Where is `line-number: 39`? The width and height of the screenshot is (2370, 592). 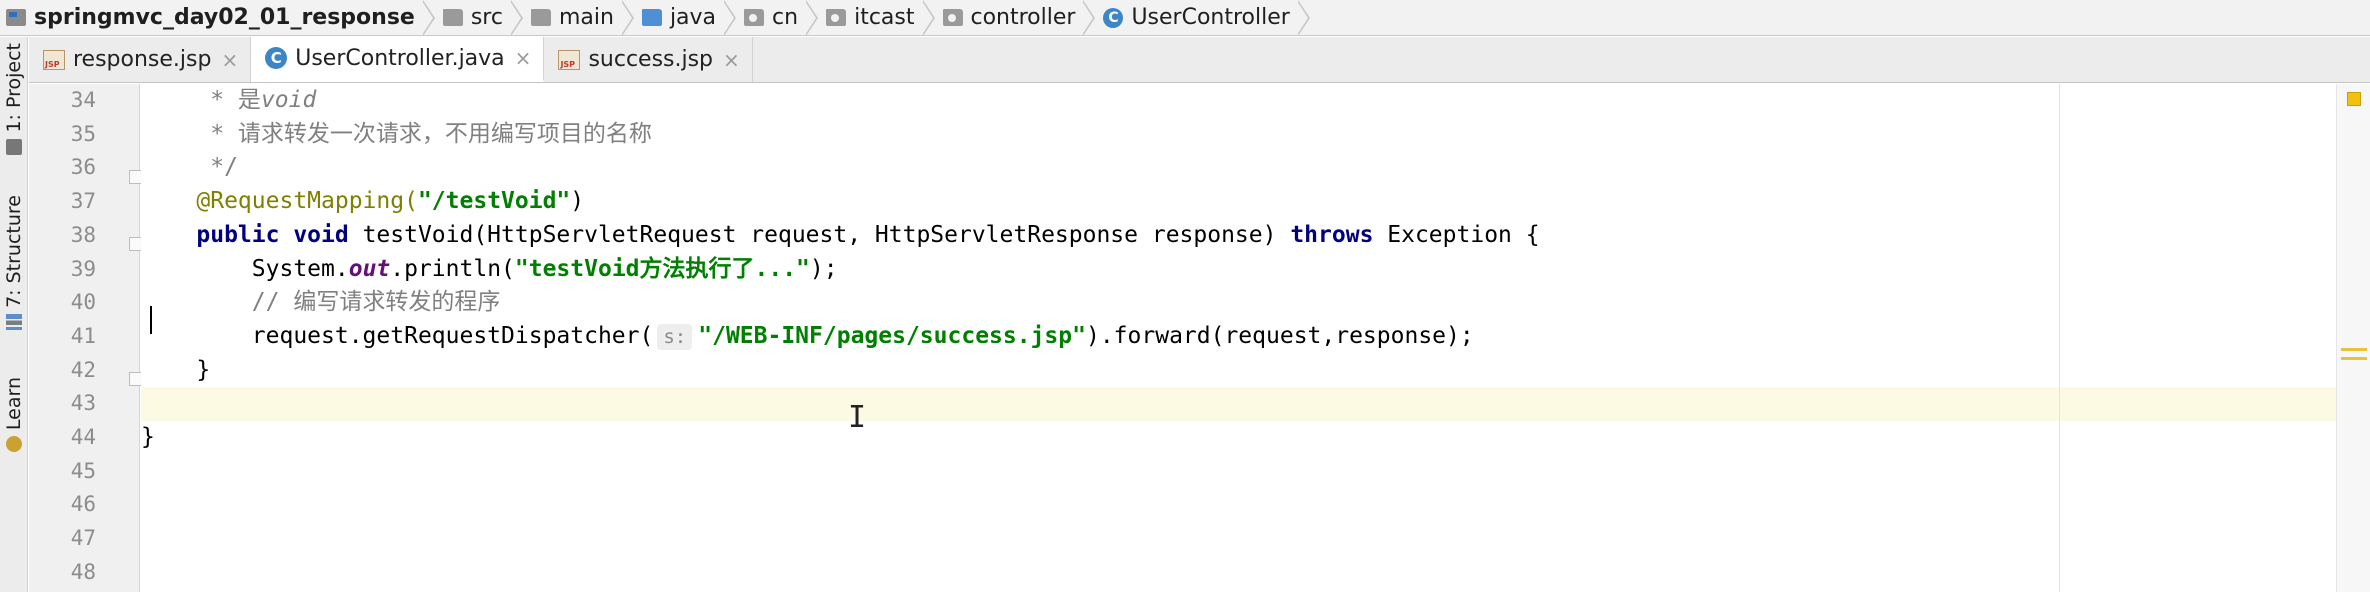
line-number: 39 is located at coordinates (83, 268).